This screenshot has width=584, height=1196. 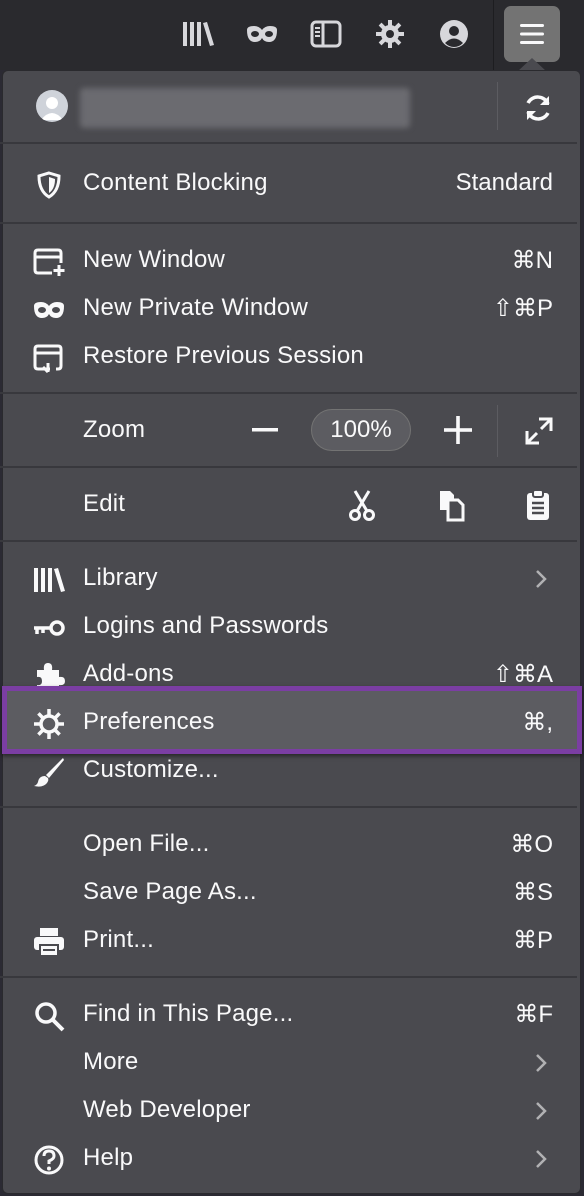 I want to click on zoom-in-button, so click(x=458, y=430).